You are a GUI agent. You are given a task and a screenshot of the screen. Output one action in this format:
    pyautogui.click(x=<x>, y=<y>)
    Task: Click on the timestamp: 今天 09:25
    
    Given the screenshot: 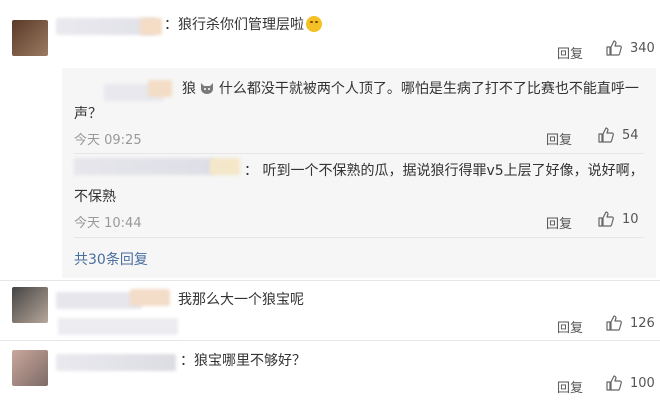 What is the action you would take?
    pyautogui.click(x=108, y=140)
    